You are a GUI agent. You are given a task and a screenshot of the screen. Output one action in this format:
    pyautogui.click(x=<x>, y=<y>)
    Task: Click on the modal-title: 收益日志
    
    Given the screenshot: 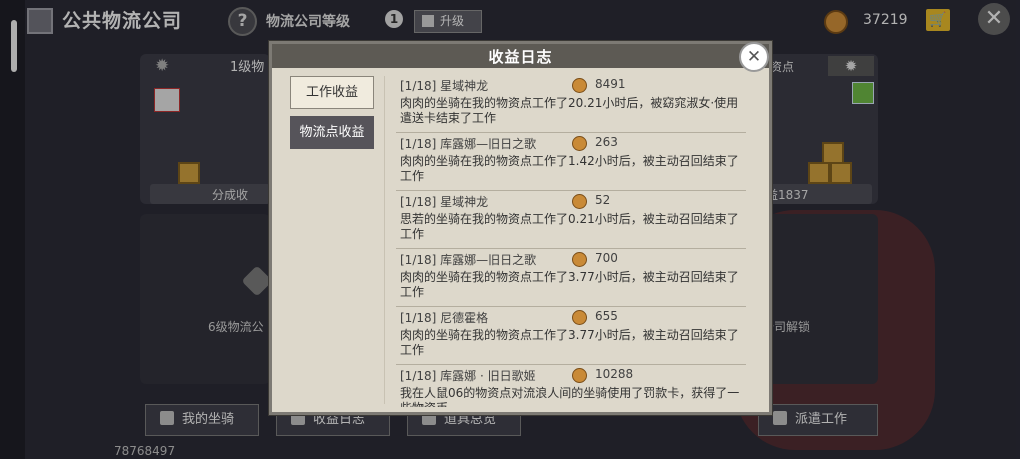 What is the action you would take?
    pyautogui.click(x=520, y=57)
    